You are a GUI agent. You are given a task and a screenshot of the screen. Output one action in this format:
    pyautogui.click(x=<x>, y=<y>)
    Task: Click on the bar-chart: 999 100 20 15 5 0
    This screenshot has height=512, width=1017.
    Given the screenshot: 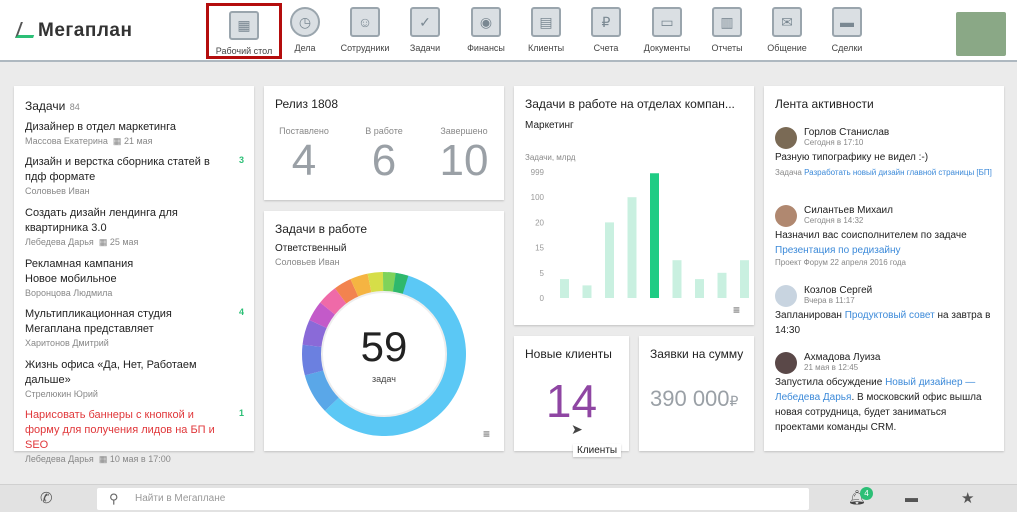 What is the action you would take?
    pyautogui.click(x=640, y=235)
    